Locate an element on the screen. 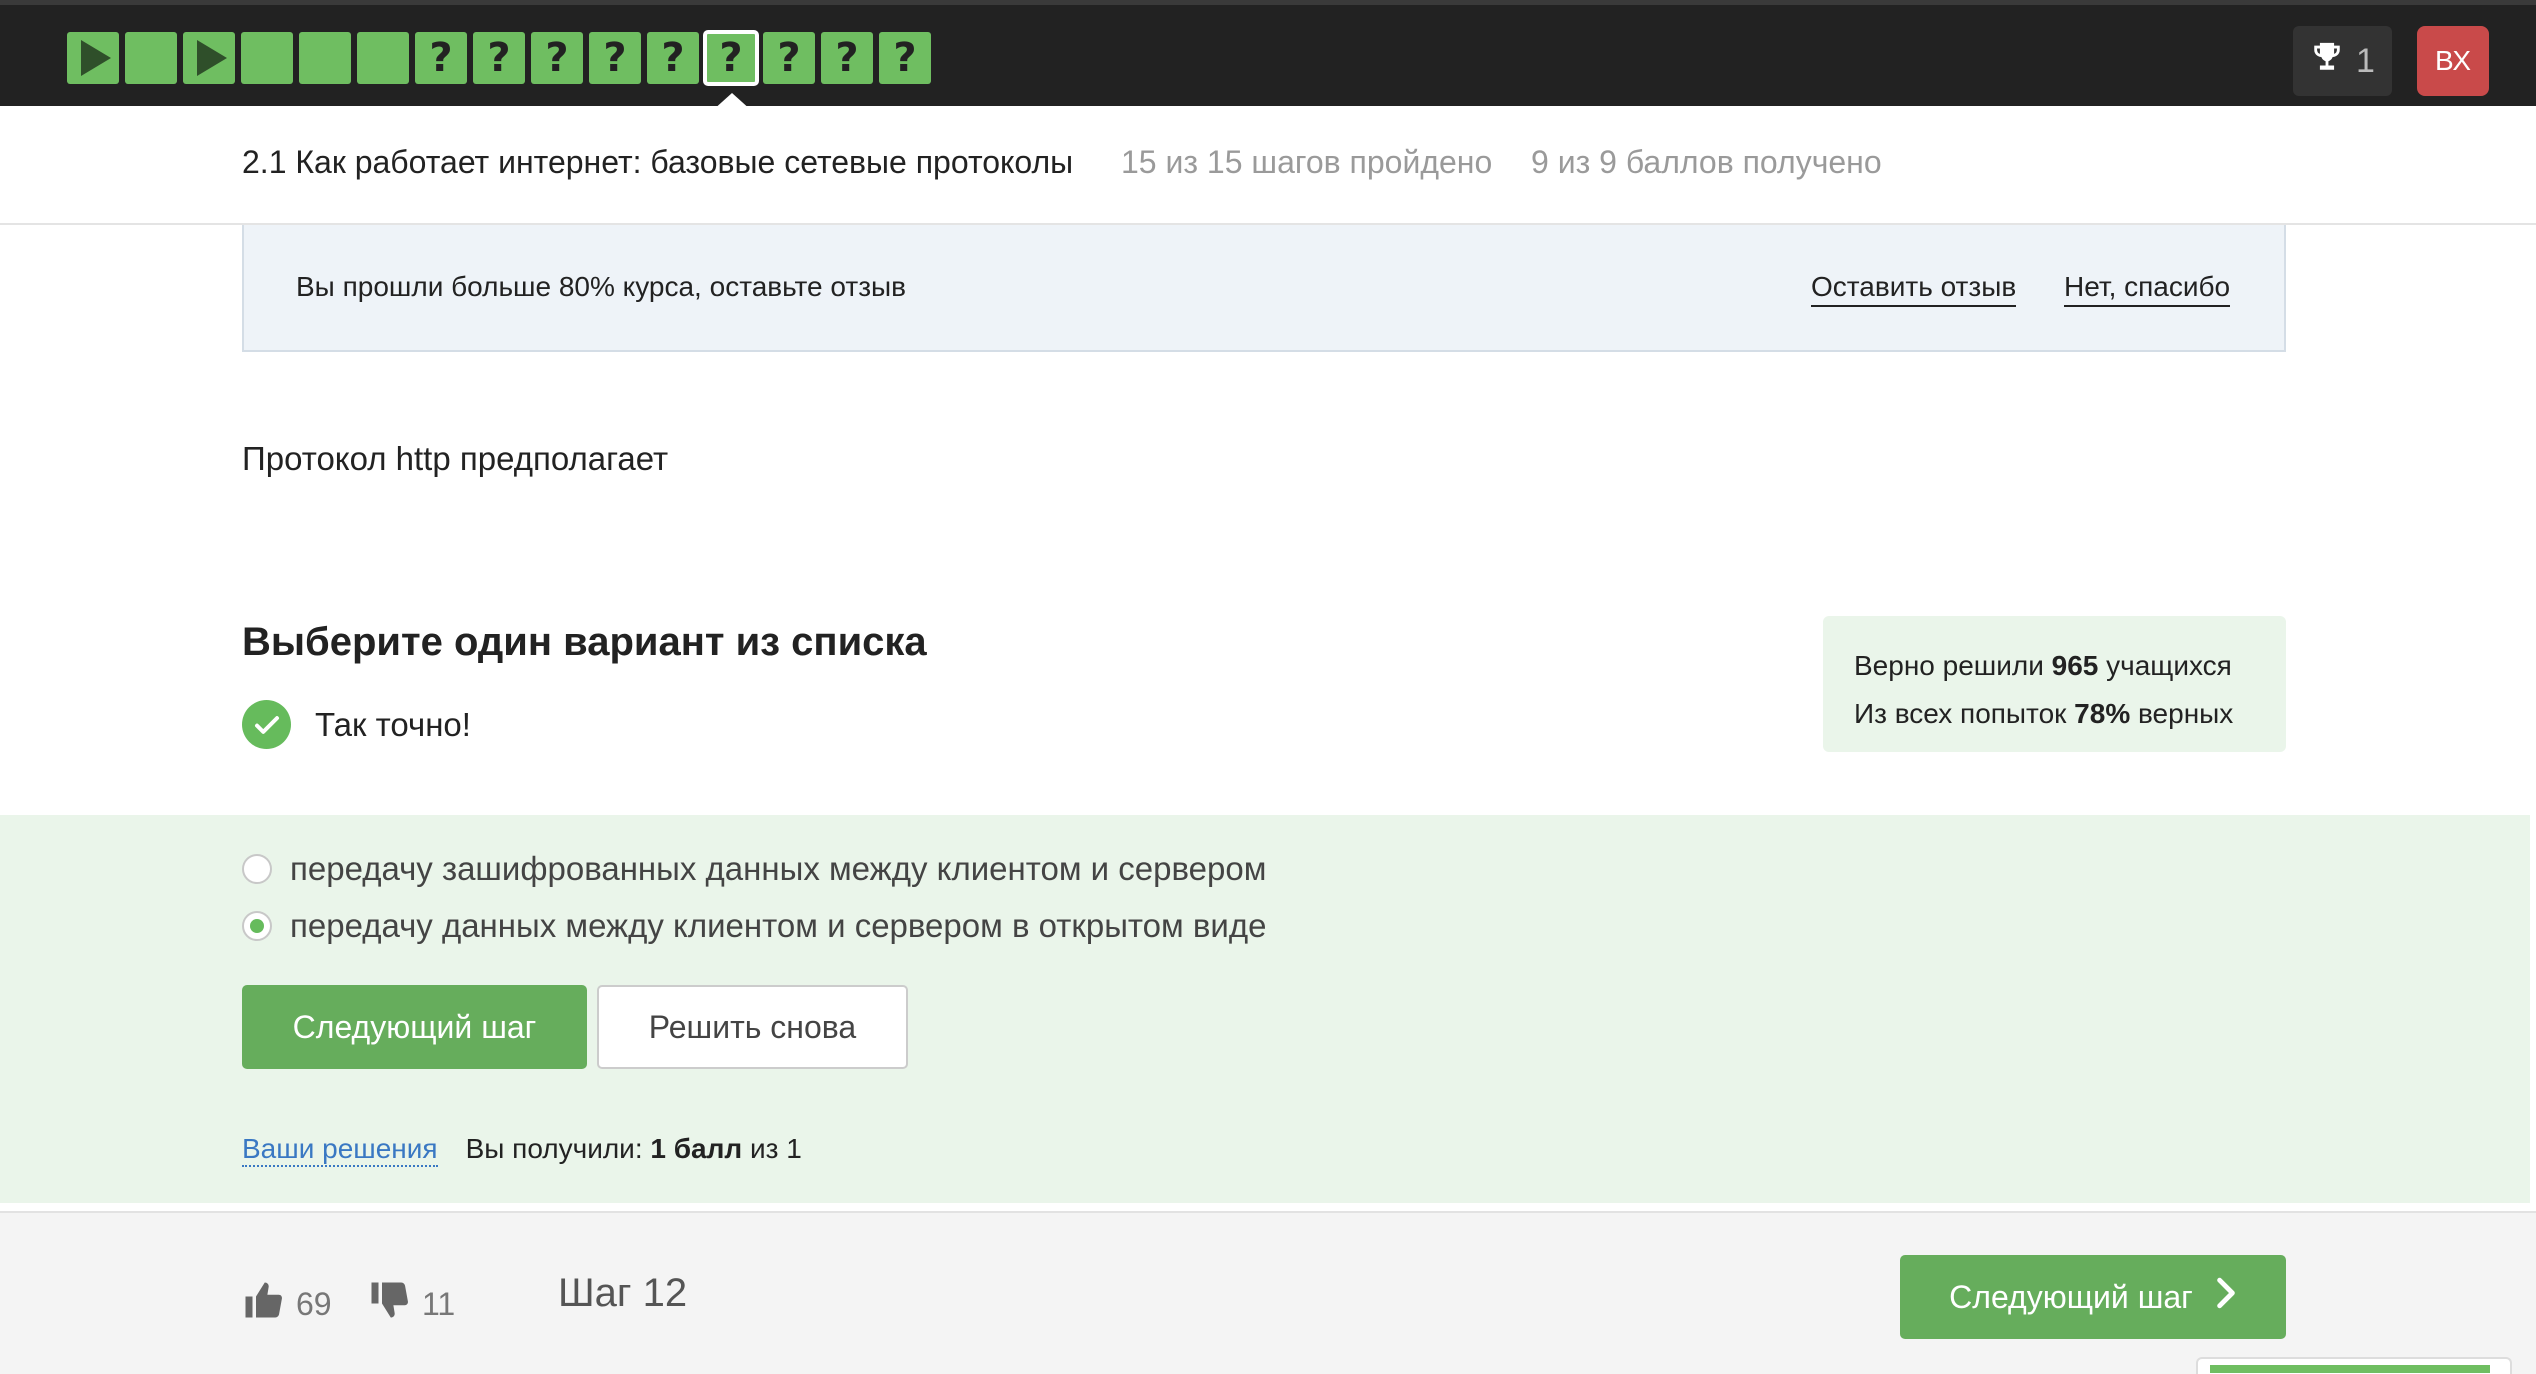  like-count: 69 is located at coordinates (314, 1303).